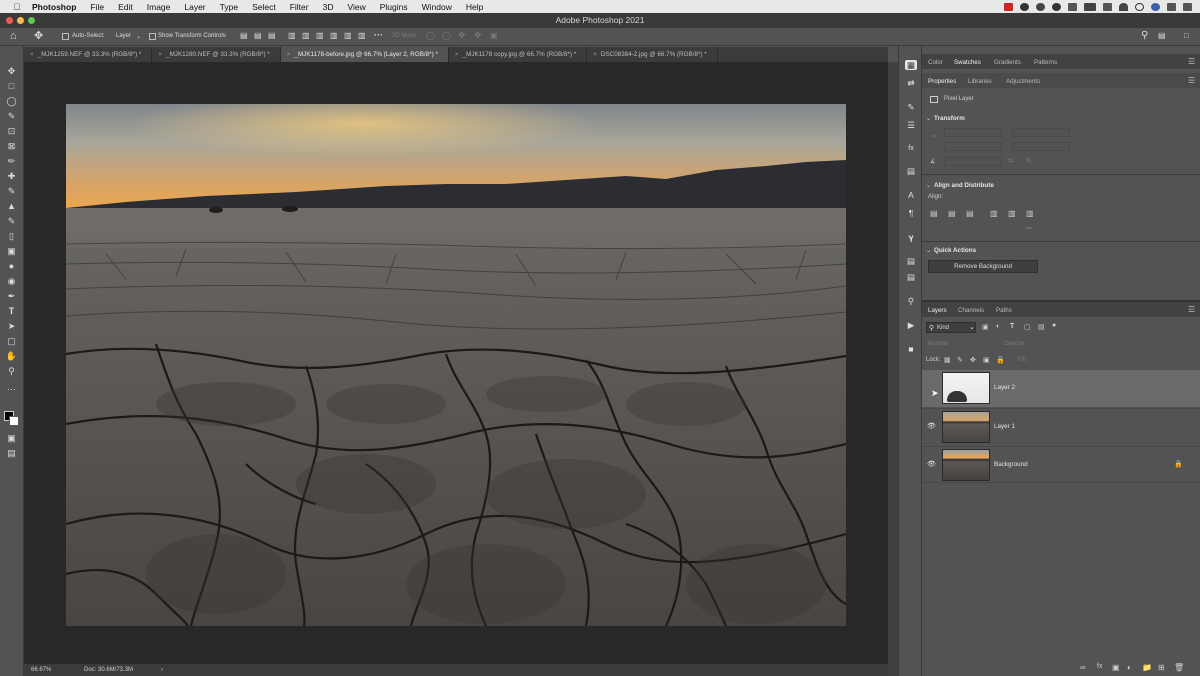  What do you see at coordinates (1012, 213) in the screenshot?
I see `align-middle-icon: ▥` at bounding box center [1012, 213].